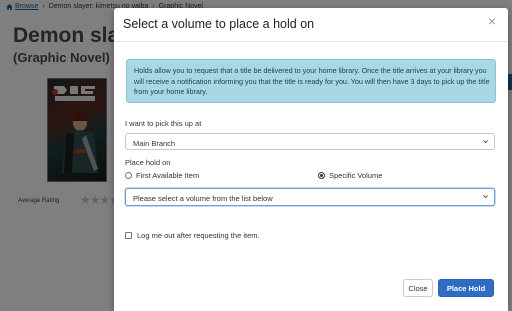 The width and height of the screenshot is (512, 311). Describe the element at coordinates (418, 288) in the screenshot. I see `close-button: Close` at that location.